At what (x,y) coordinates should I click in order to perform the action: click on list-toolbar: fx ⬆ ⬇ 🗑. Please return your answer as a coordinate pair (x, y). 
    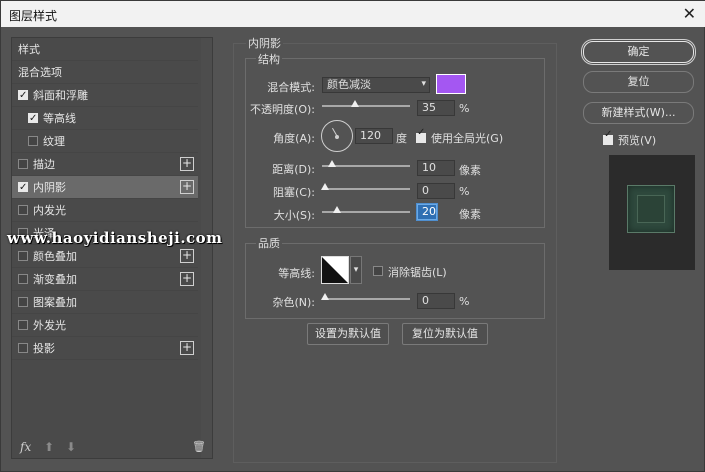
    Looking at the image, I should click on (109, 448).